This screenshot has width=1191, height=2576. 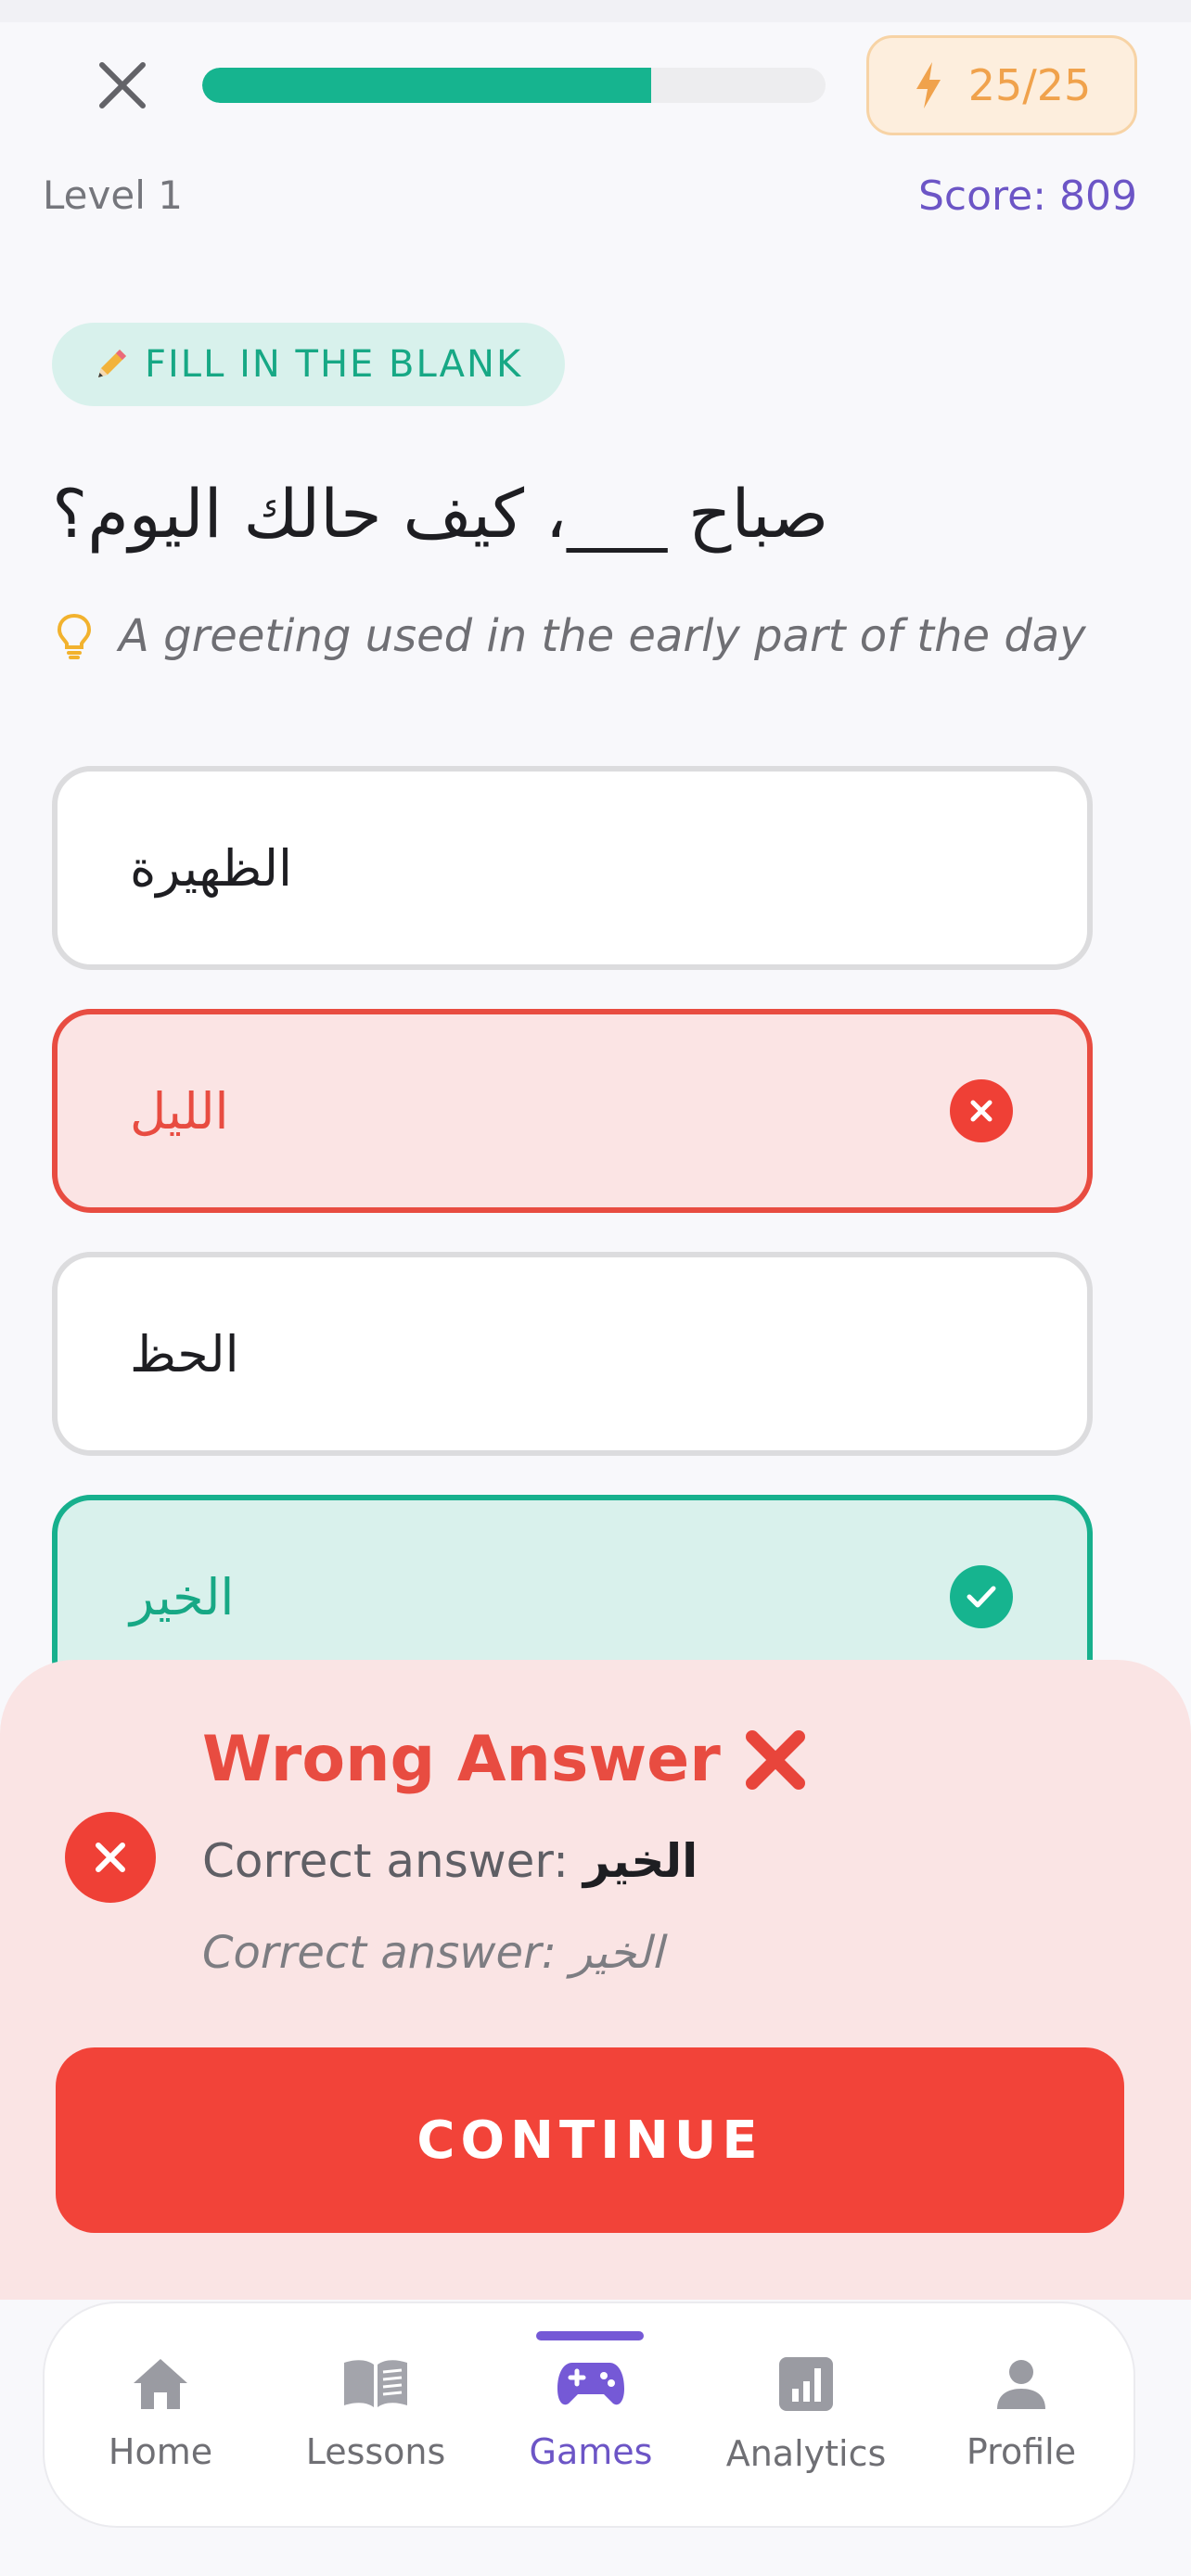 I want to click on answer-option-label: الخير, so click(x=183, y=1597).